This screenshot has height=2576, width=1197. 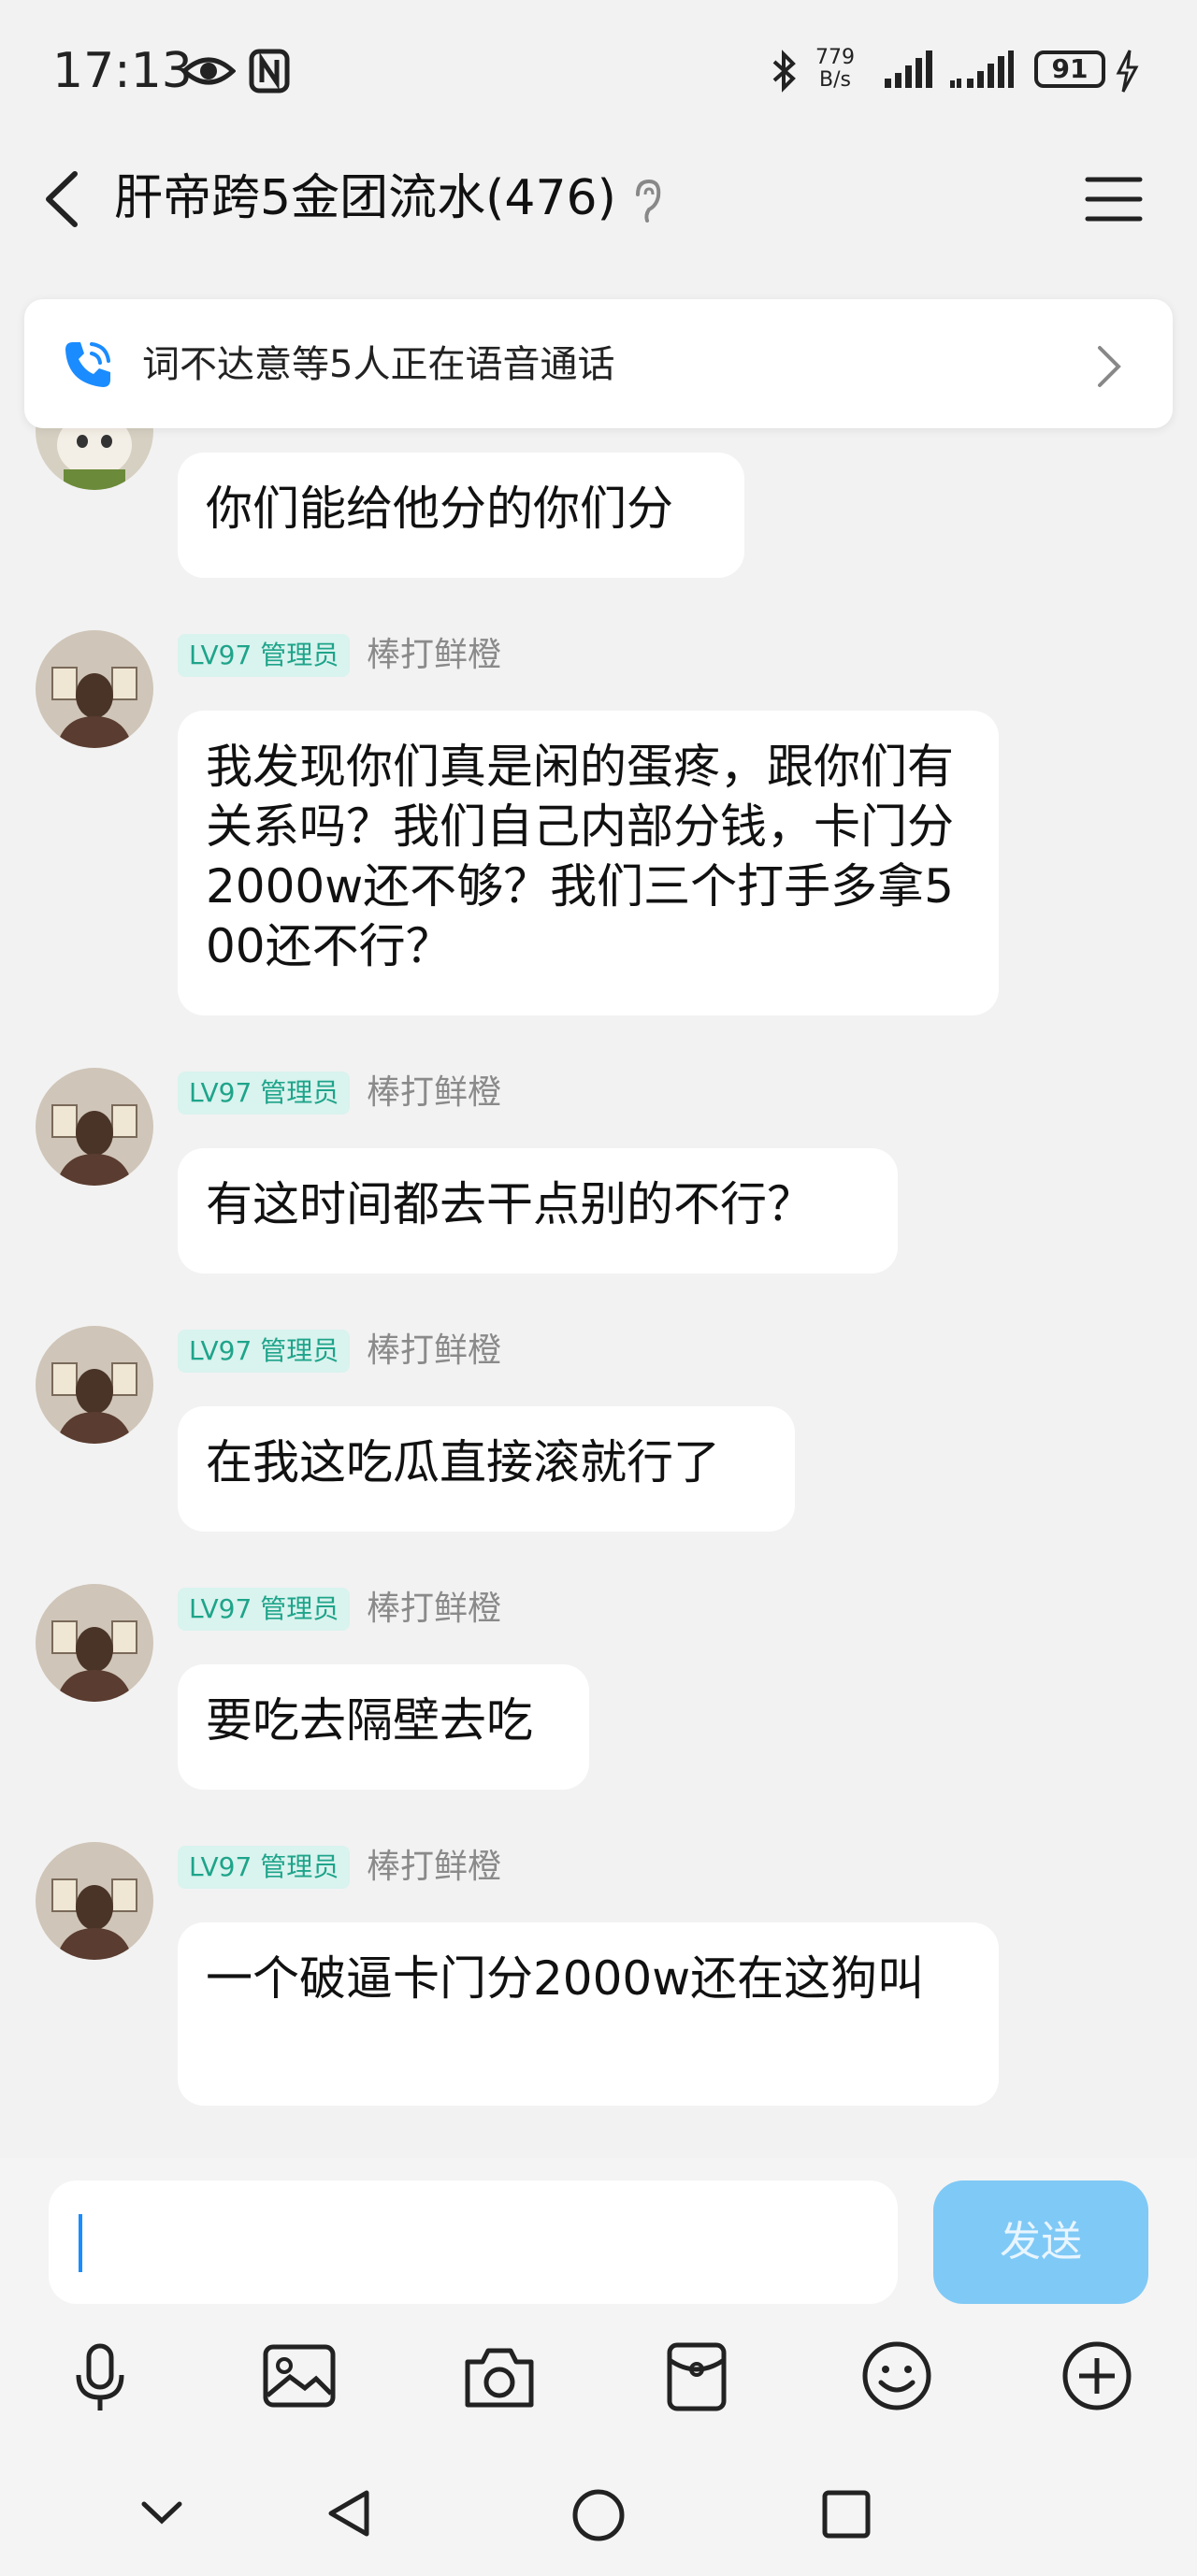 What do you see at coordinates (896, 2376) in the screenshot?
I see `emoji-icon` at bounding box center [896, 2376].